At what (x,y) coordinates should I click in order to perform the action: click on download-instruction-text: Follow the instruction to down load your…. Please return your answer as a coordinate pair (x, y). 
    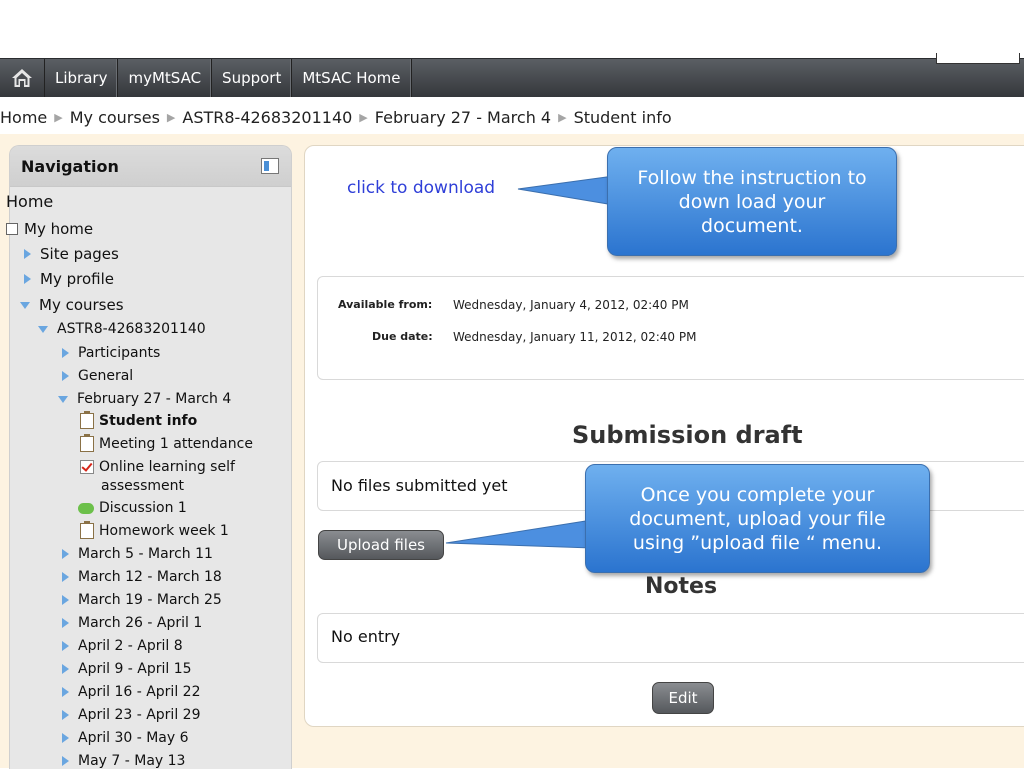
    Looking at the image, I should click on (752, 201).